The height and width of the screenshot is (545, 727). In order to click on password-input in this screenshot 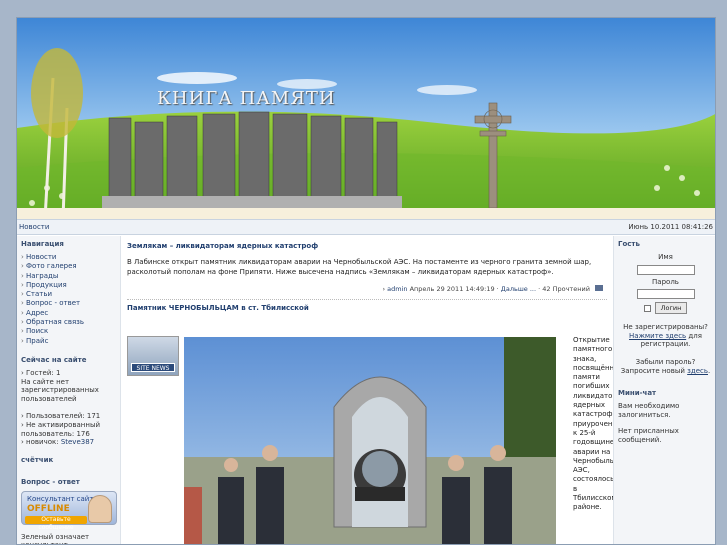, I will do `click(665, 294)`.